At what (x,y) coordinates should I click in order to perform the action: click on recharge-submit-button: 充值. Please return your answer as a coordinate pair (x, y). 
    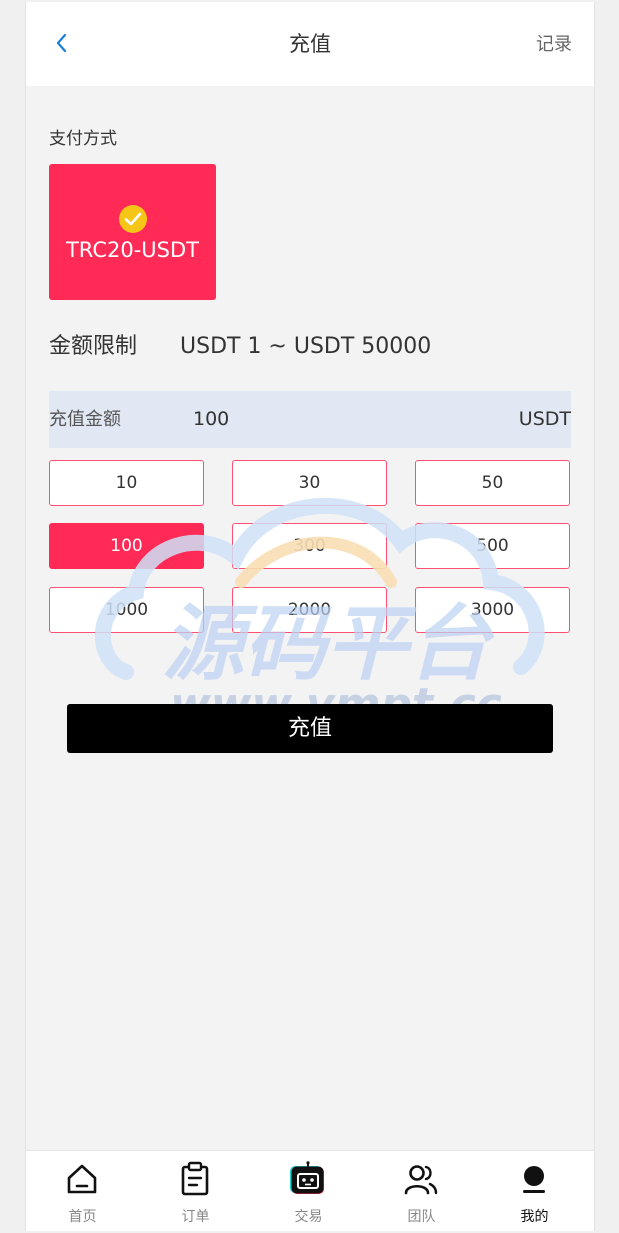
    Looking at the image, I should click on (310, 728).